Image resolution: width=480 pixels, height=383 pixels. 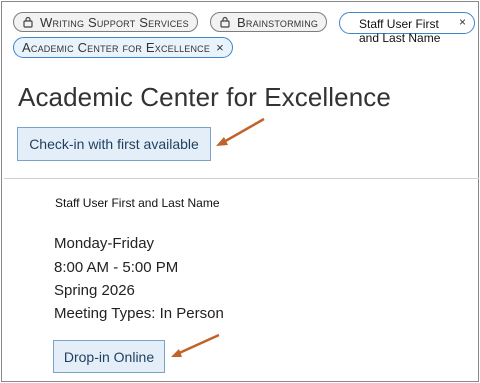 What do you see at coordinates (241, 178) in the screenshot?
I see `section-divider` at bounding box center [241, 178].